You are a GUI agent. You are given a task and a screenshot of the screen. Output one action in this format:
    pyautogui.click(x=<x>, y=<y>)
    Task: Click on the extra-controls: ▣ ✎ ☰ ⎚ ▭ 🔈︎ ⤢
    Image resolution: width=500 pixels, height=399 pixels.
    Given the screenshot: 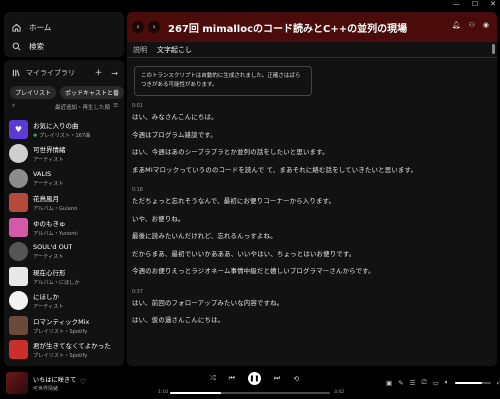 What is the action you would take?
    pyautogui.click(x=443, y=382)
    